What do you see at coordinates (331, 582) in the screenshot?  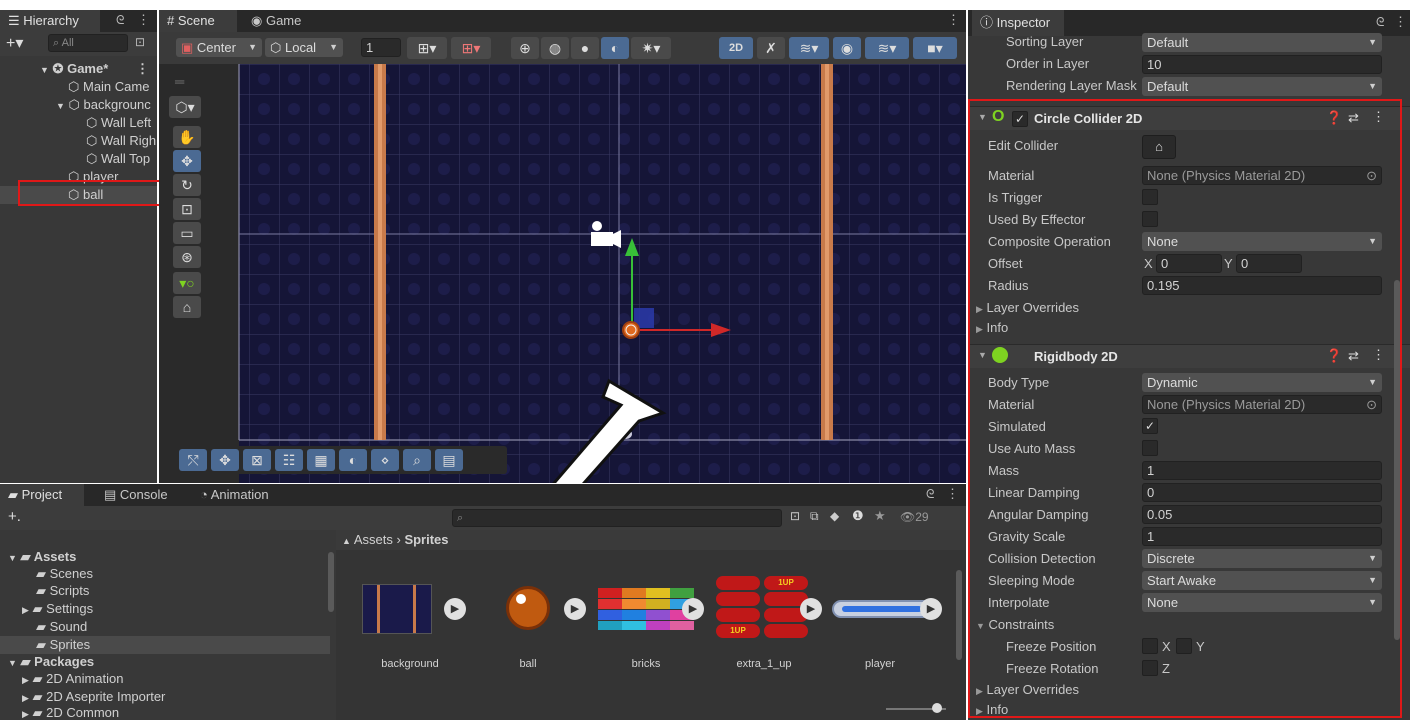 I see `tree-scrollbar` at bounding box center [331, 582].